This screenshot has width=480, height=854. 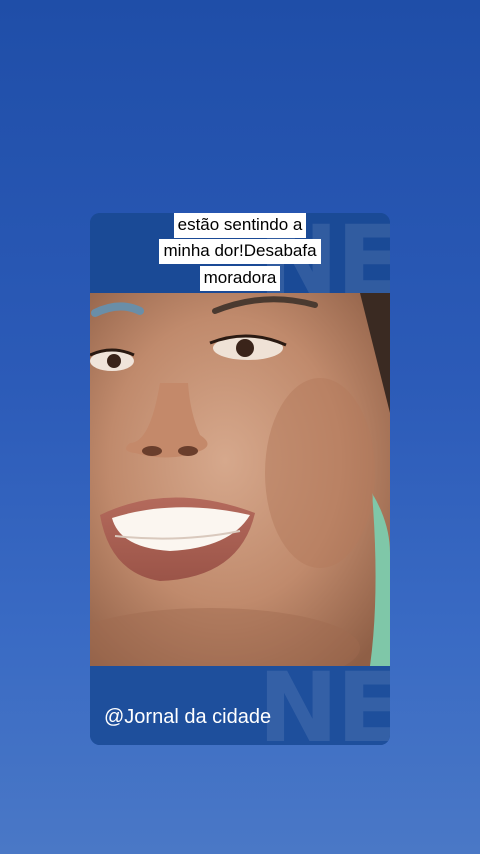 I want to click on caption-line-3: moradora, so click(x=240, y=278).